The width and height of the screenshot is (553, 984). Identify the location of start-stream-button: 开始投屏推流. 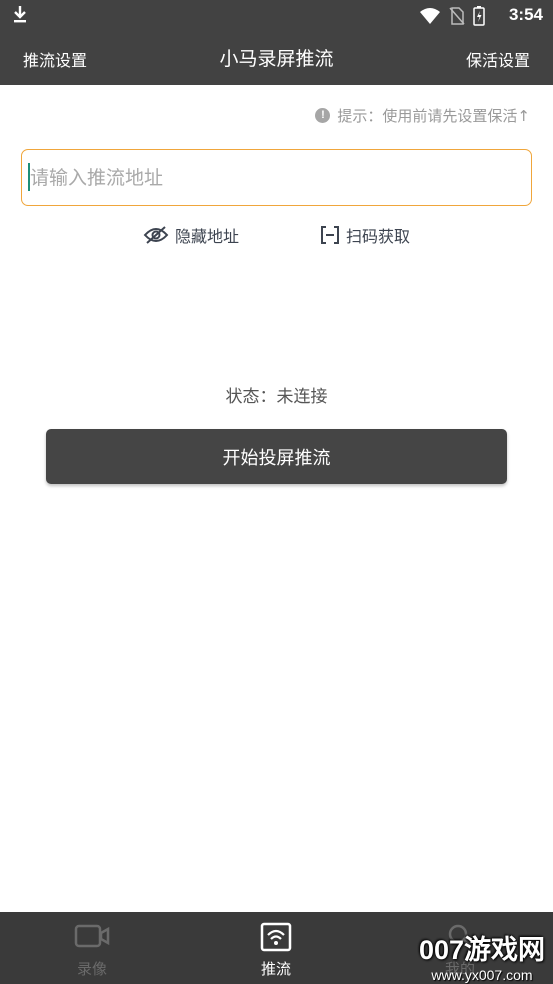
(276, 456).